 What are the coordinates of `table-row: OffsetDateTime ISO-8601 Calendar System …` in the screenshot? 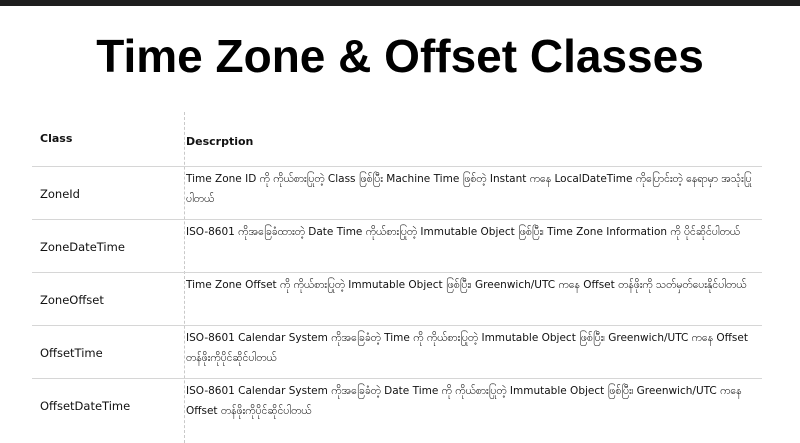 It's located at (397, 405).